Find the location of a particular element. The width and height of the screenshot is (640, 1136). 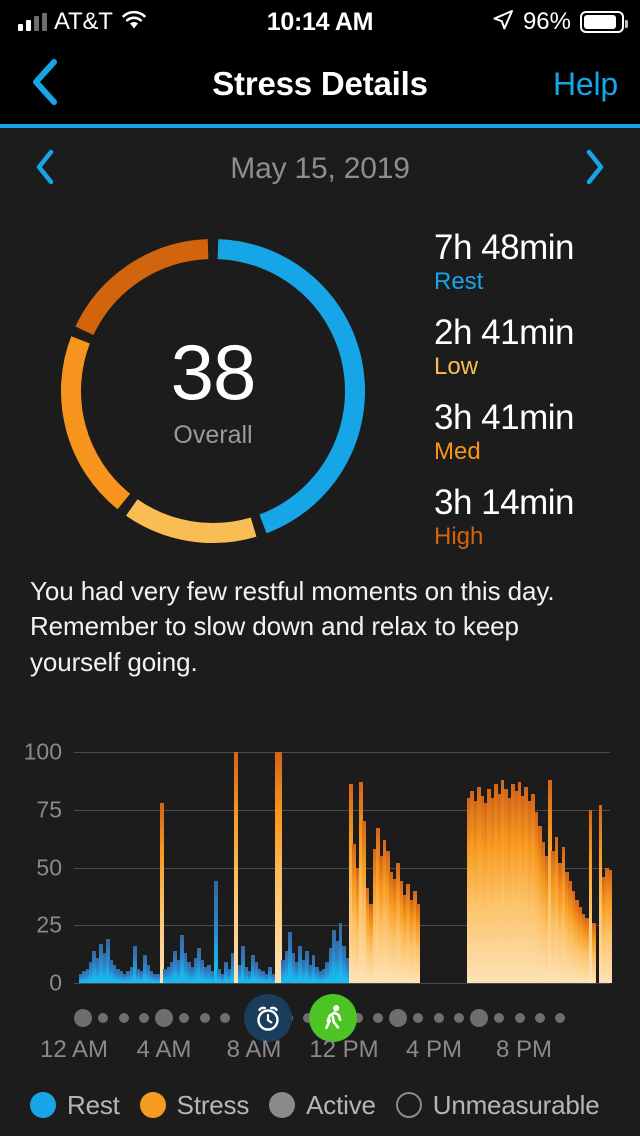

stat-value: 3h 14min is located at coordinates (504, 502).